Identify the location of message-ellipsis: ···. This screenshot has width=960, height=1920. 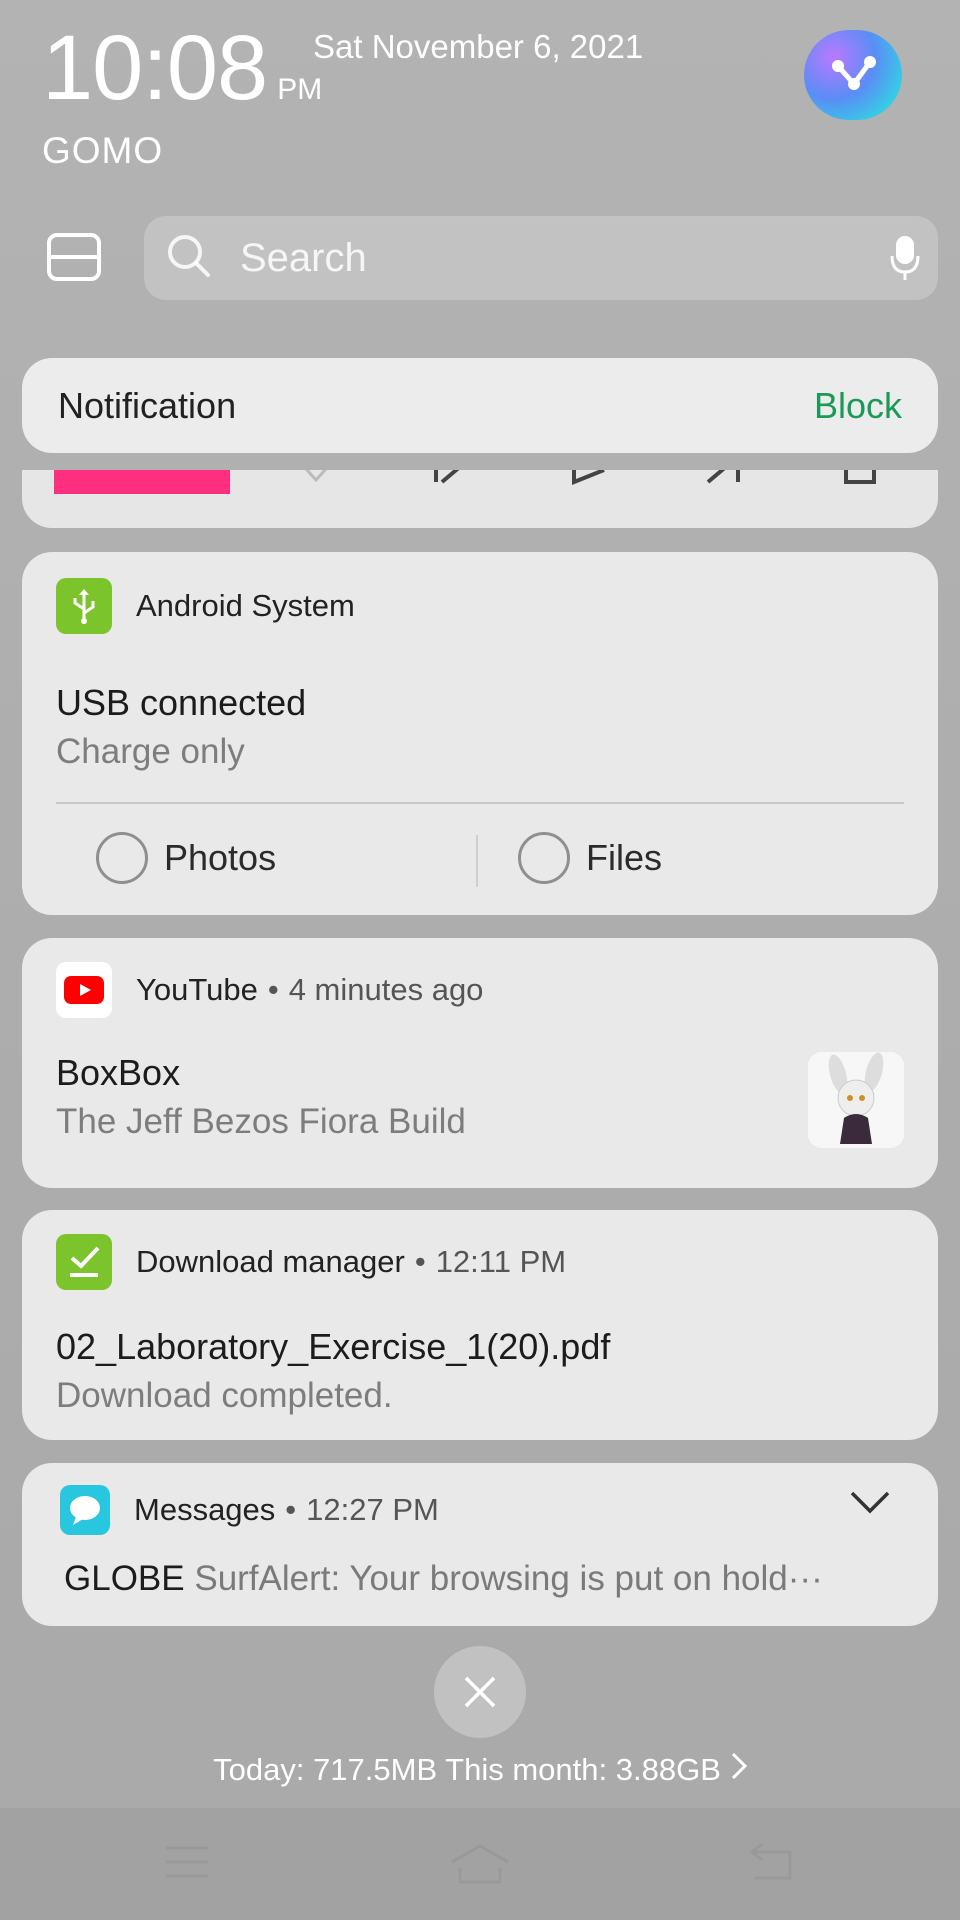
(805, 1578).